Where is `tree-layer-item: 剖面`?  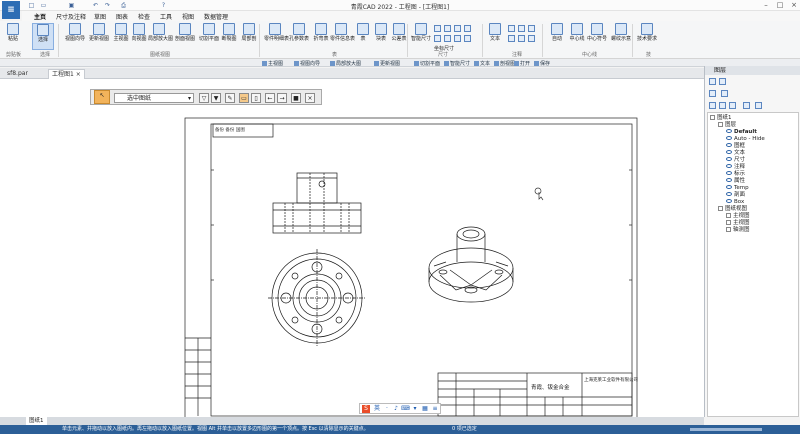
tree-layer-item: 剖面 is located at coordinates (735, 195).